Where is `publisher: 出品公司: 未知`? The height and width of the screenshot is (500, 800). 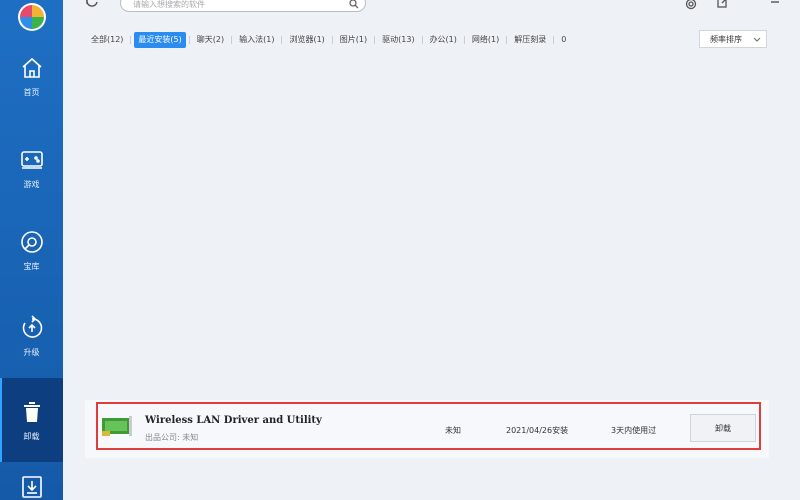 publisher: 出品公司: 未知 is located at coordinates (171, 437).